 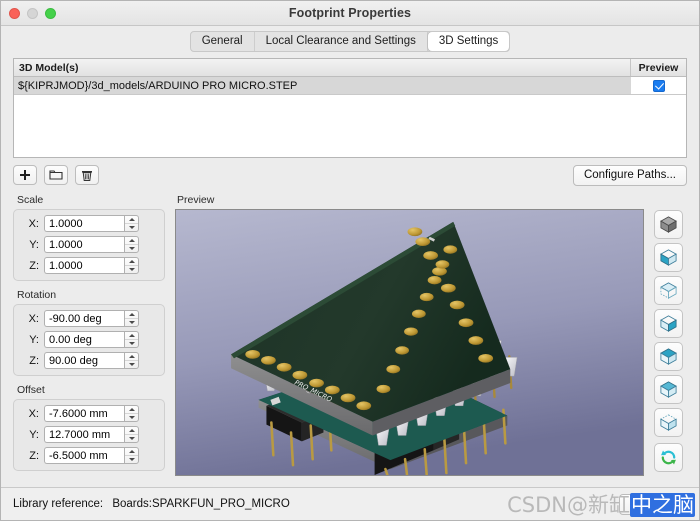 I want to click on tab-general: General, so click(x=223, y=41).